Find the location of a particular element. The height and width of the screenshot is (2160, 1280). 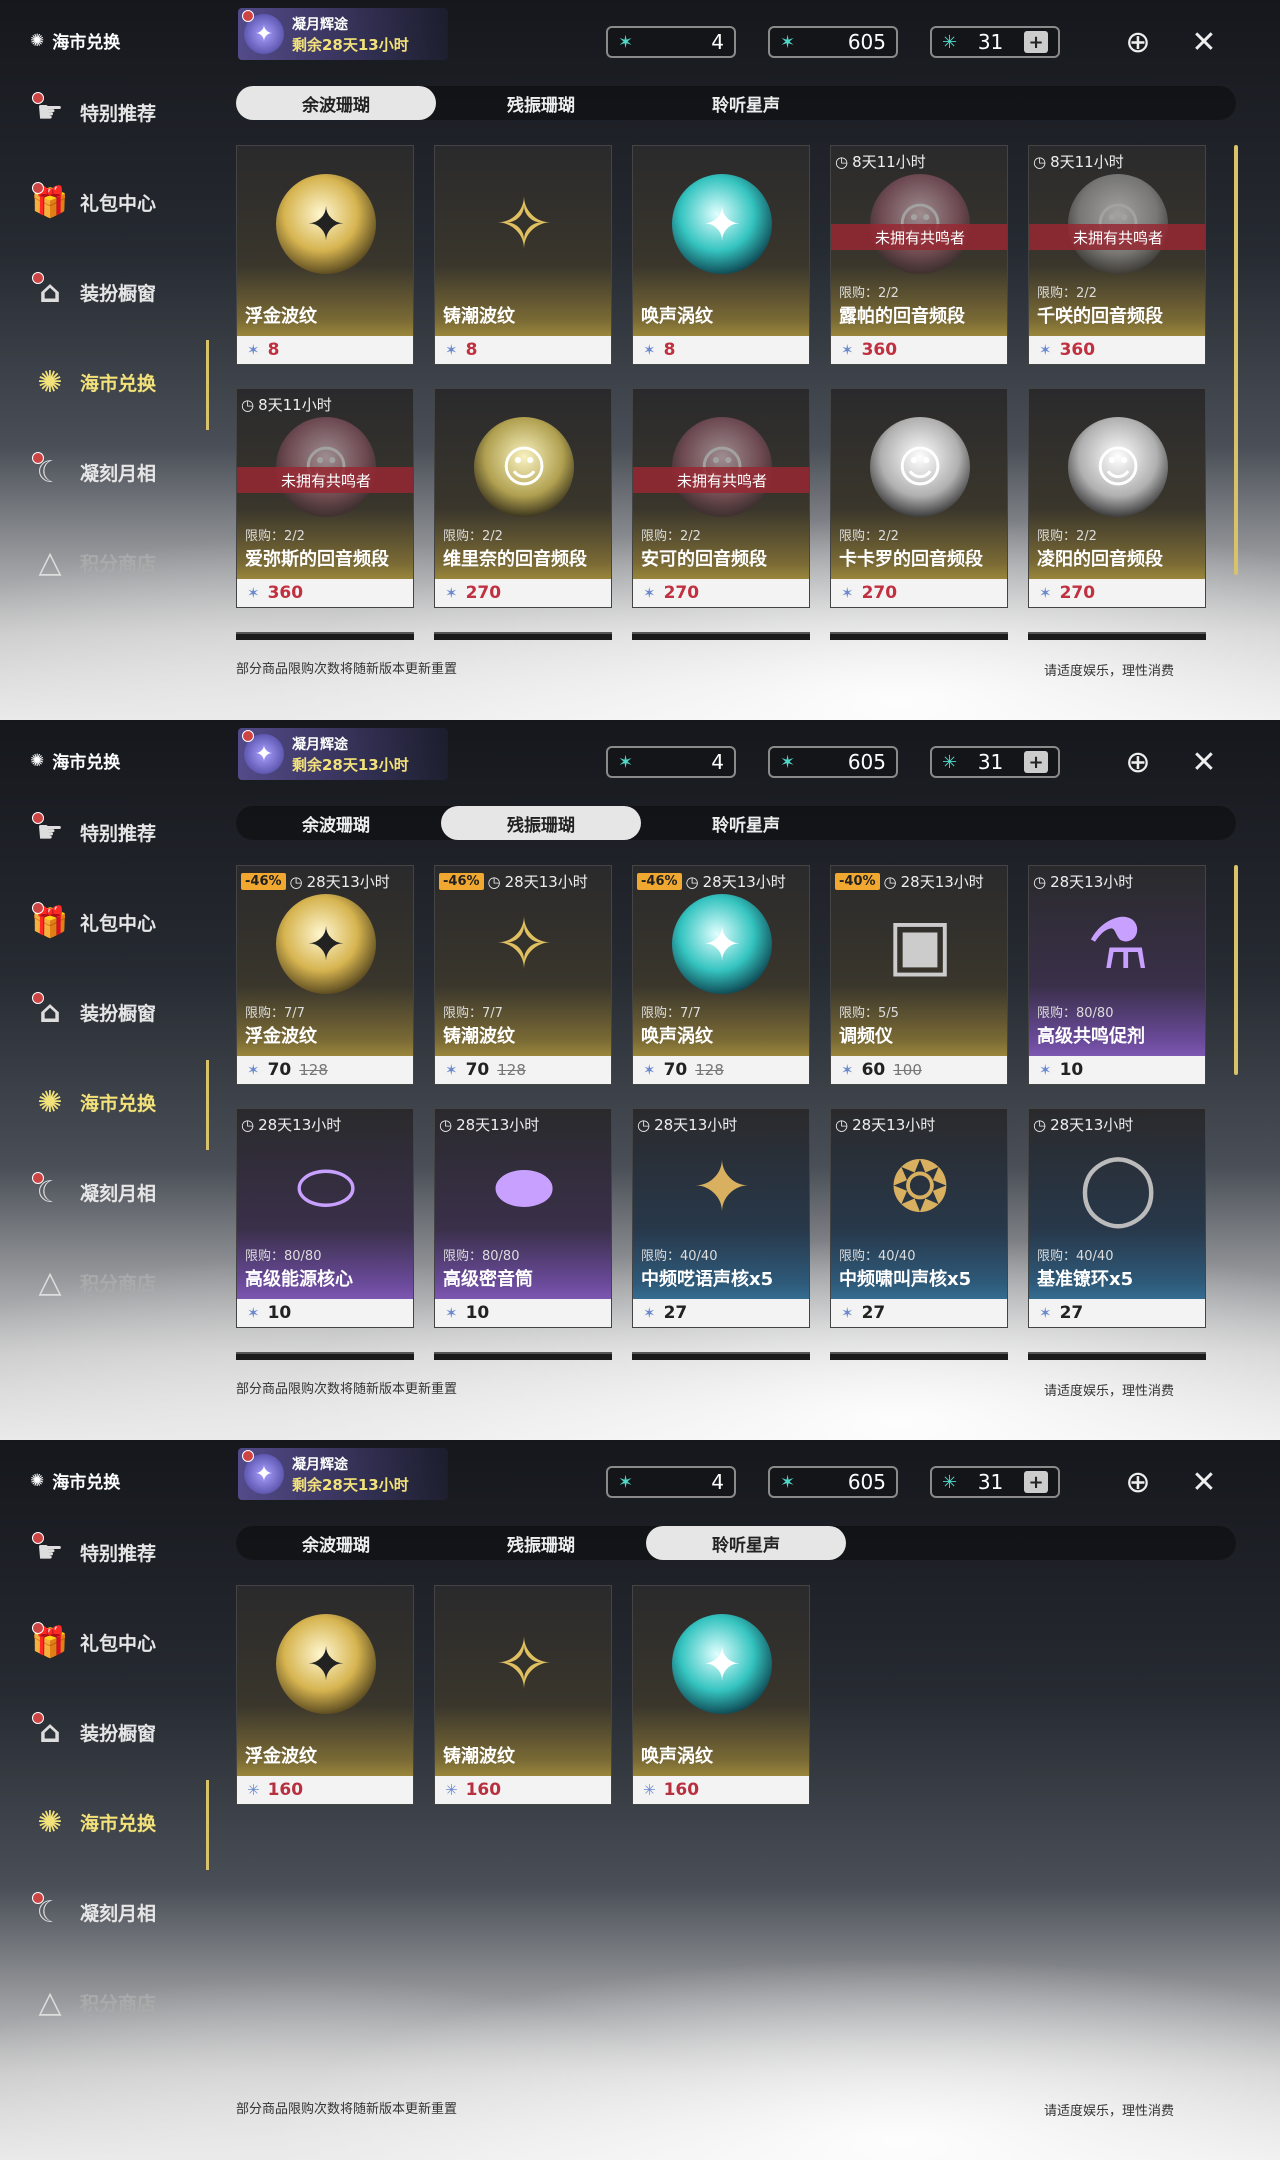

currency-a: ✶ 4 is located at coordinates (671, 42).